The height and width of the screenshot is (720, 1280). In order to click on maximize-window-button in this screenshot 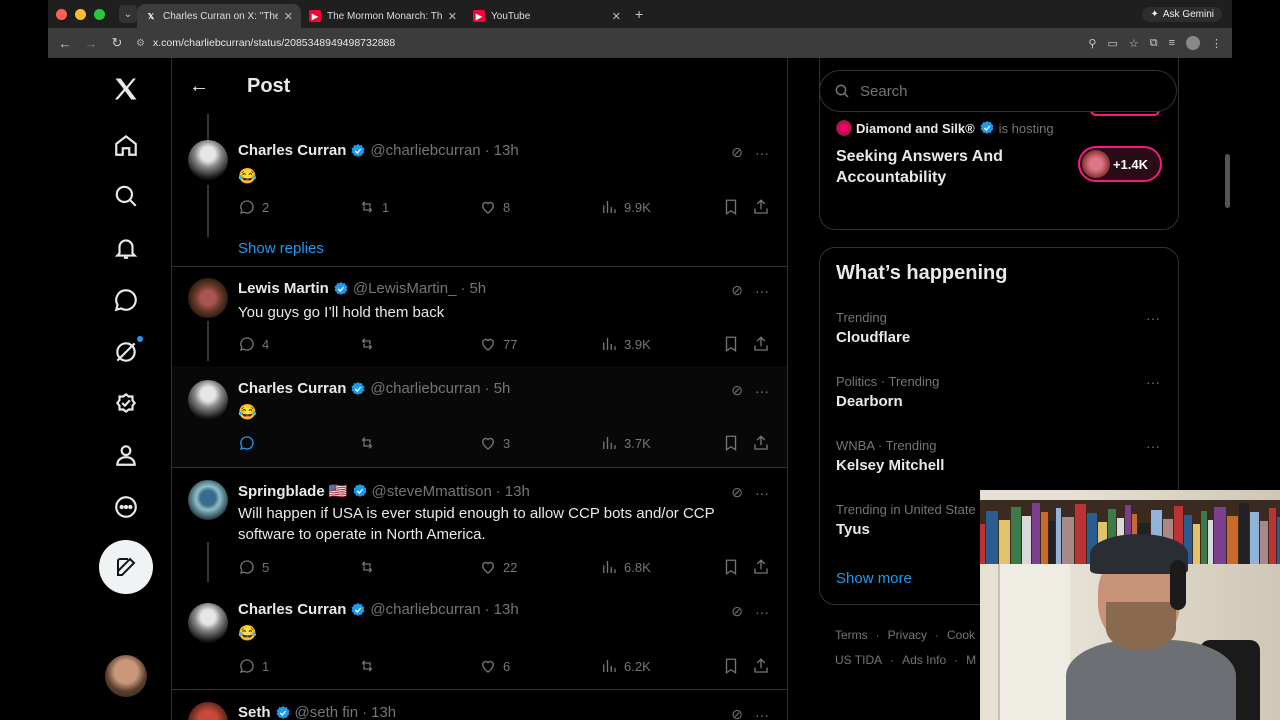, I will do `click(99, 14)`.